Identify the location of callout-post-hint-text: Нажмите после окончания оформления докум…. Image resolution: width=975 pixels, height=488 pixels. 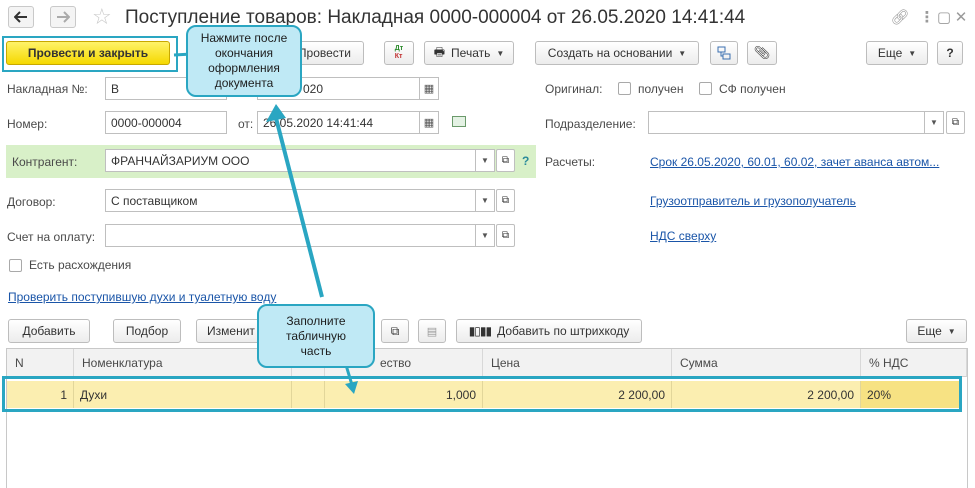
(244, 60).